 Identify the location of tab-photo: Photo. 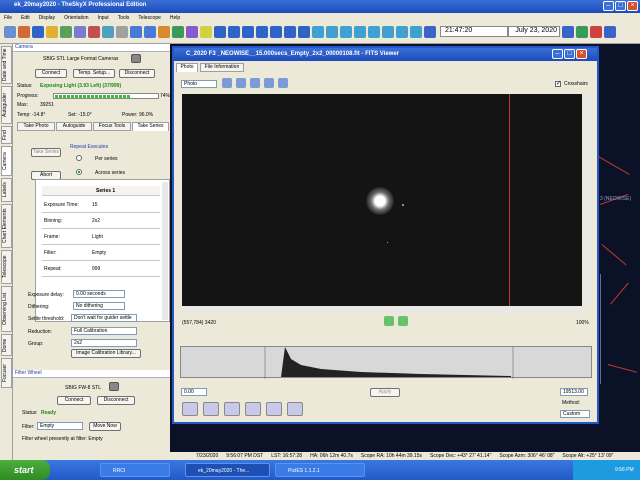
(187, 67).